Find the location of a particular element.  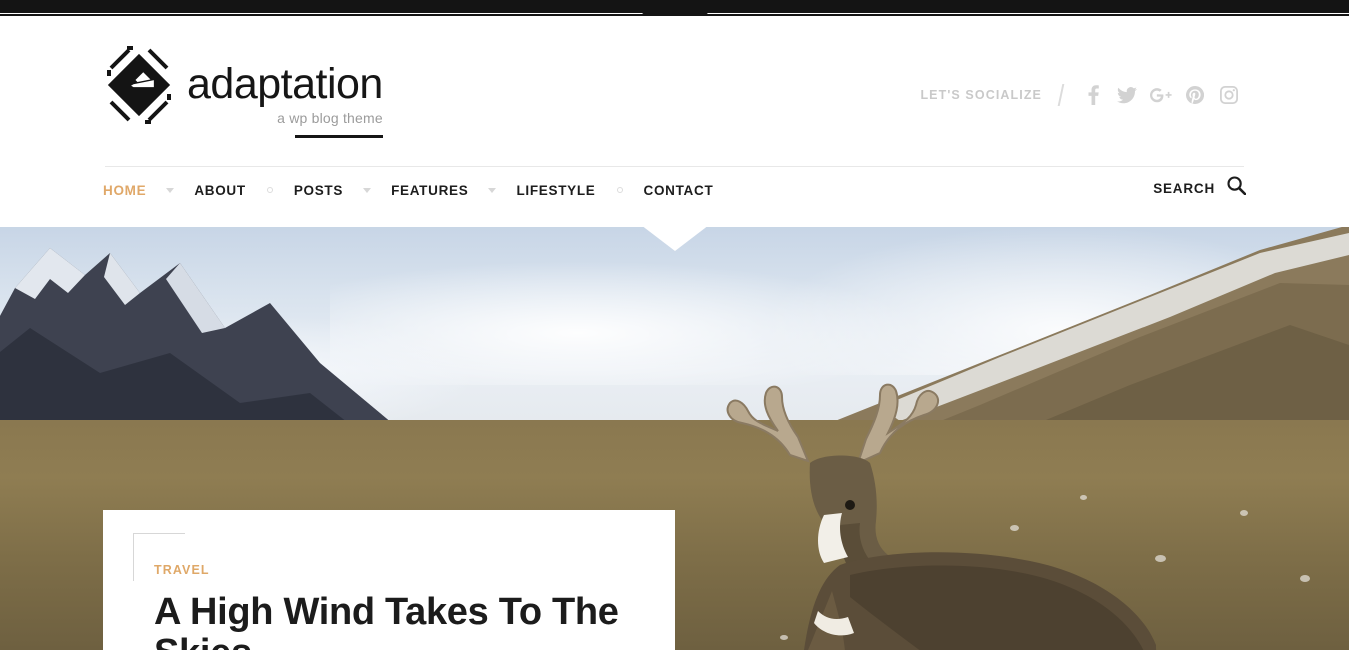

top-black-bar is located at coordinates (674, 6).